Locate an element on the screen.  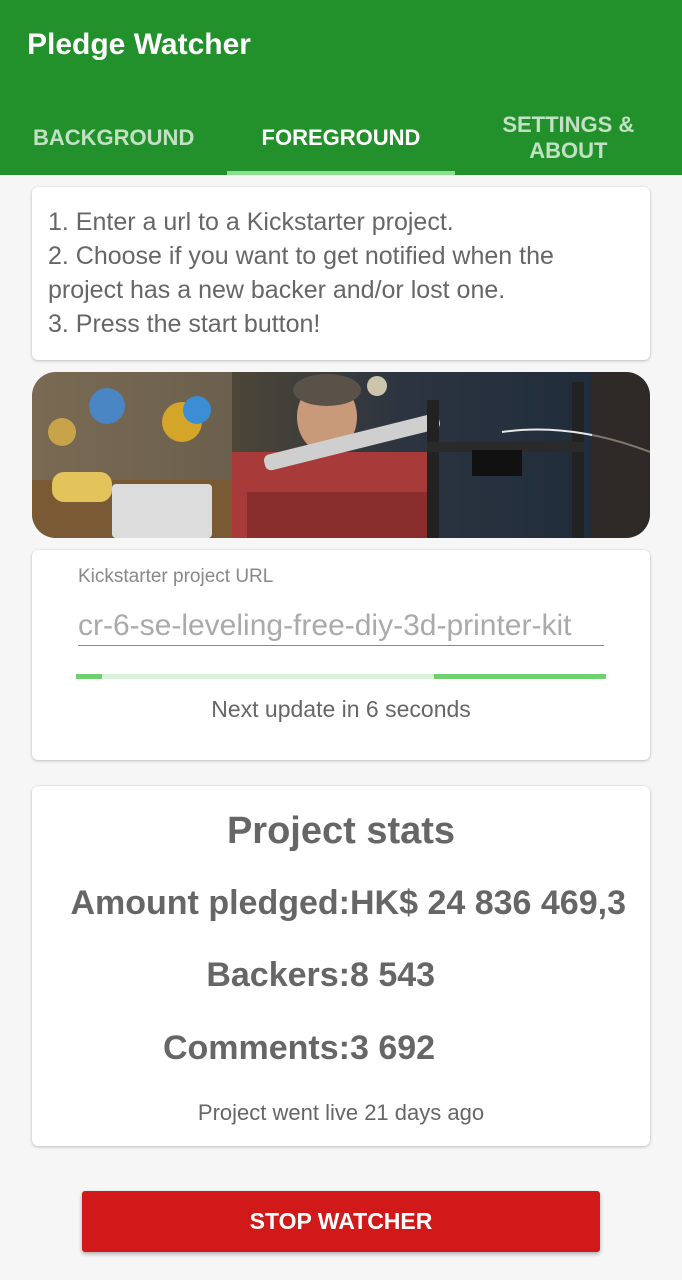
url-input is located at coordinates (341, 626).